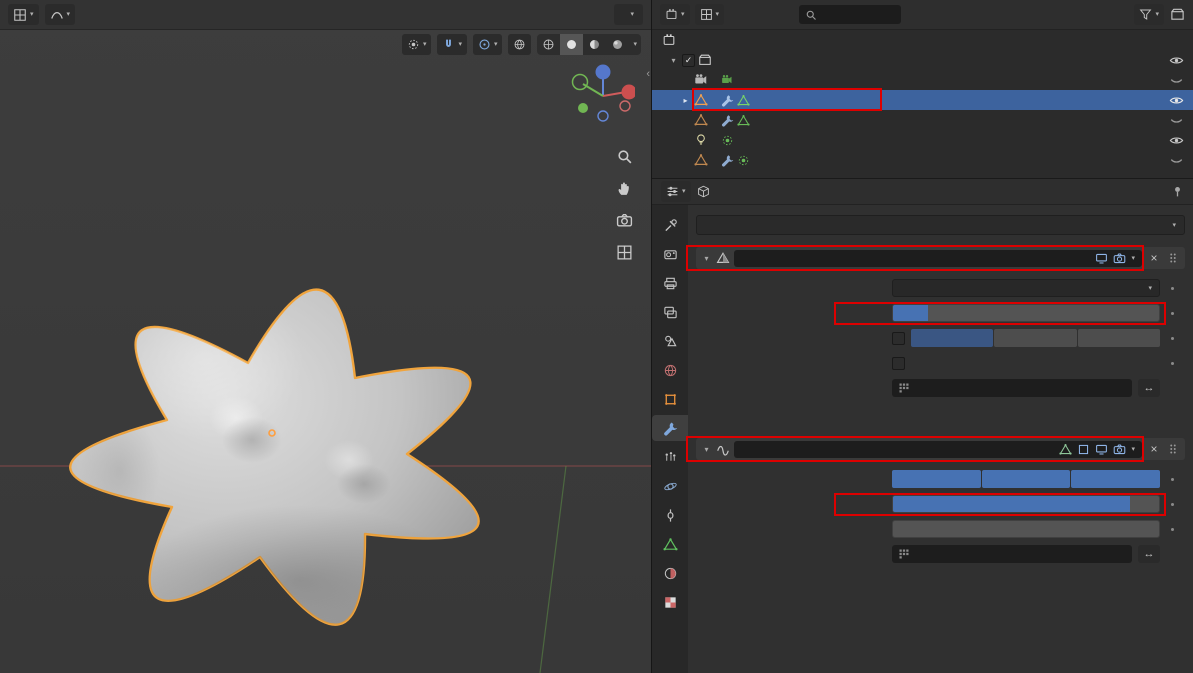 Image resolution: width=1193 pixels, height=673 pixels. I want to click on outliner-search-box, so click(850, 14).